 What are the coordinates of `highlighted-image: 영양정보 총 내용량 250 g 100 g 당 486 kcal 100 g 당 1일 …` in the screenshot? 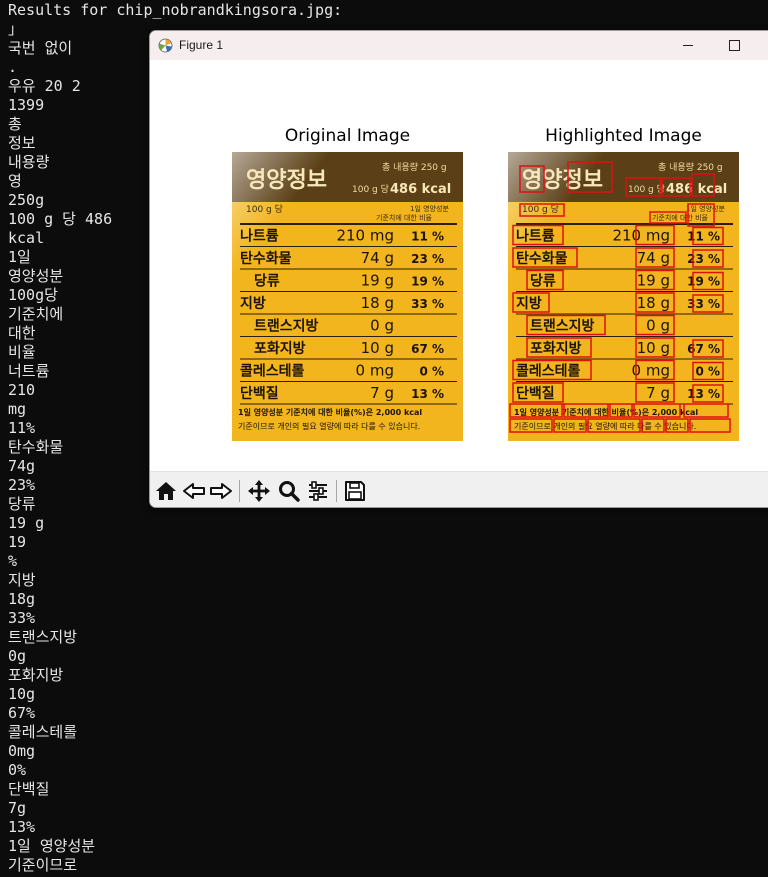 It's located at (623, 296).